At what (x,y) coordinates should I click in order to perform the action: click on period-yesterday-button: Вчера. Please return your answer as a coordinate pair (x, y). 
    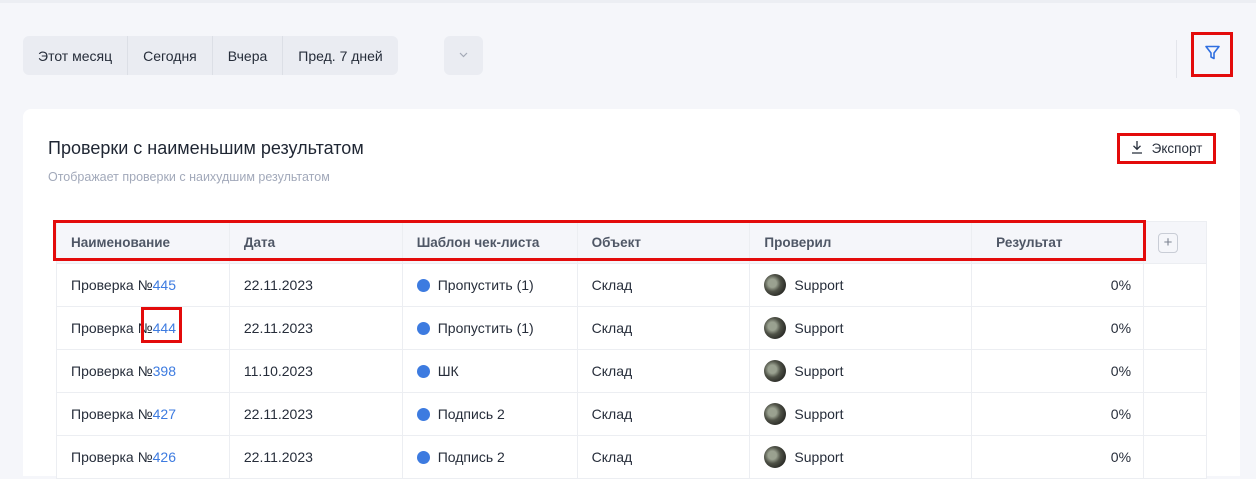
    Looking at the image, I should click on (248, 55).